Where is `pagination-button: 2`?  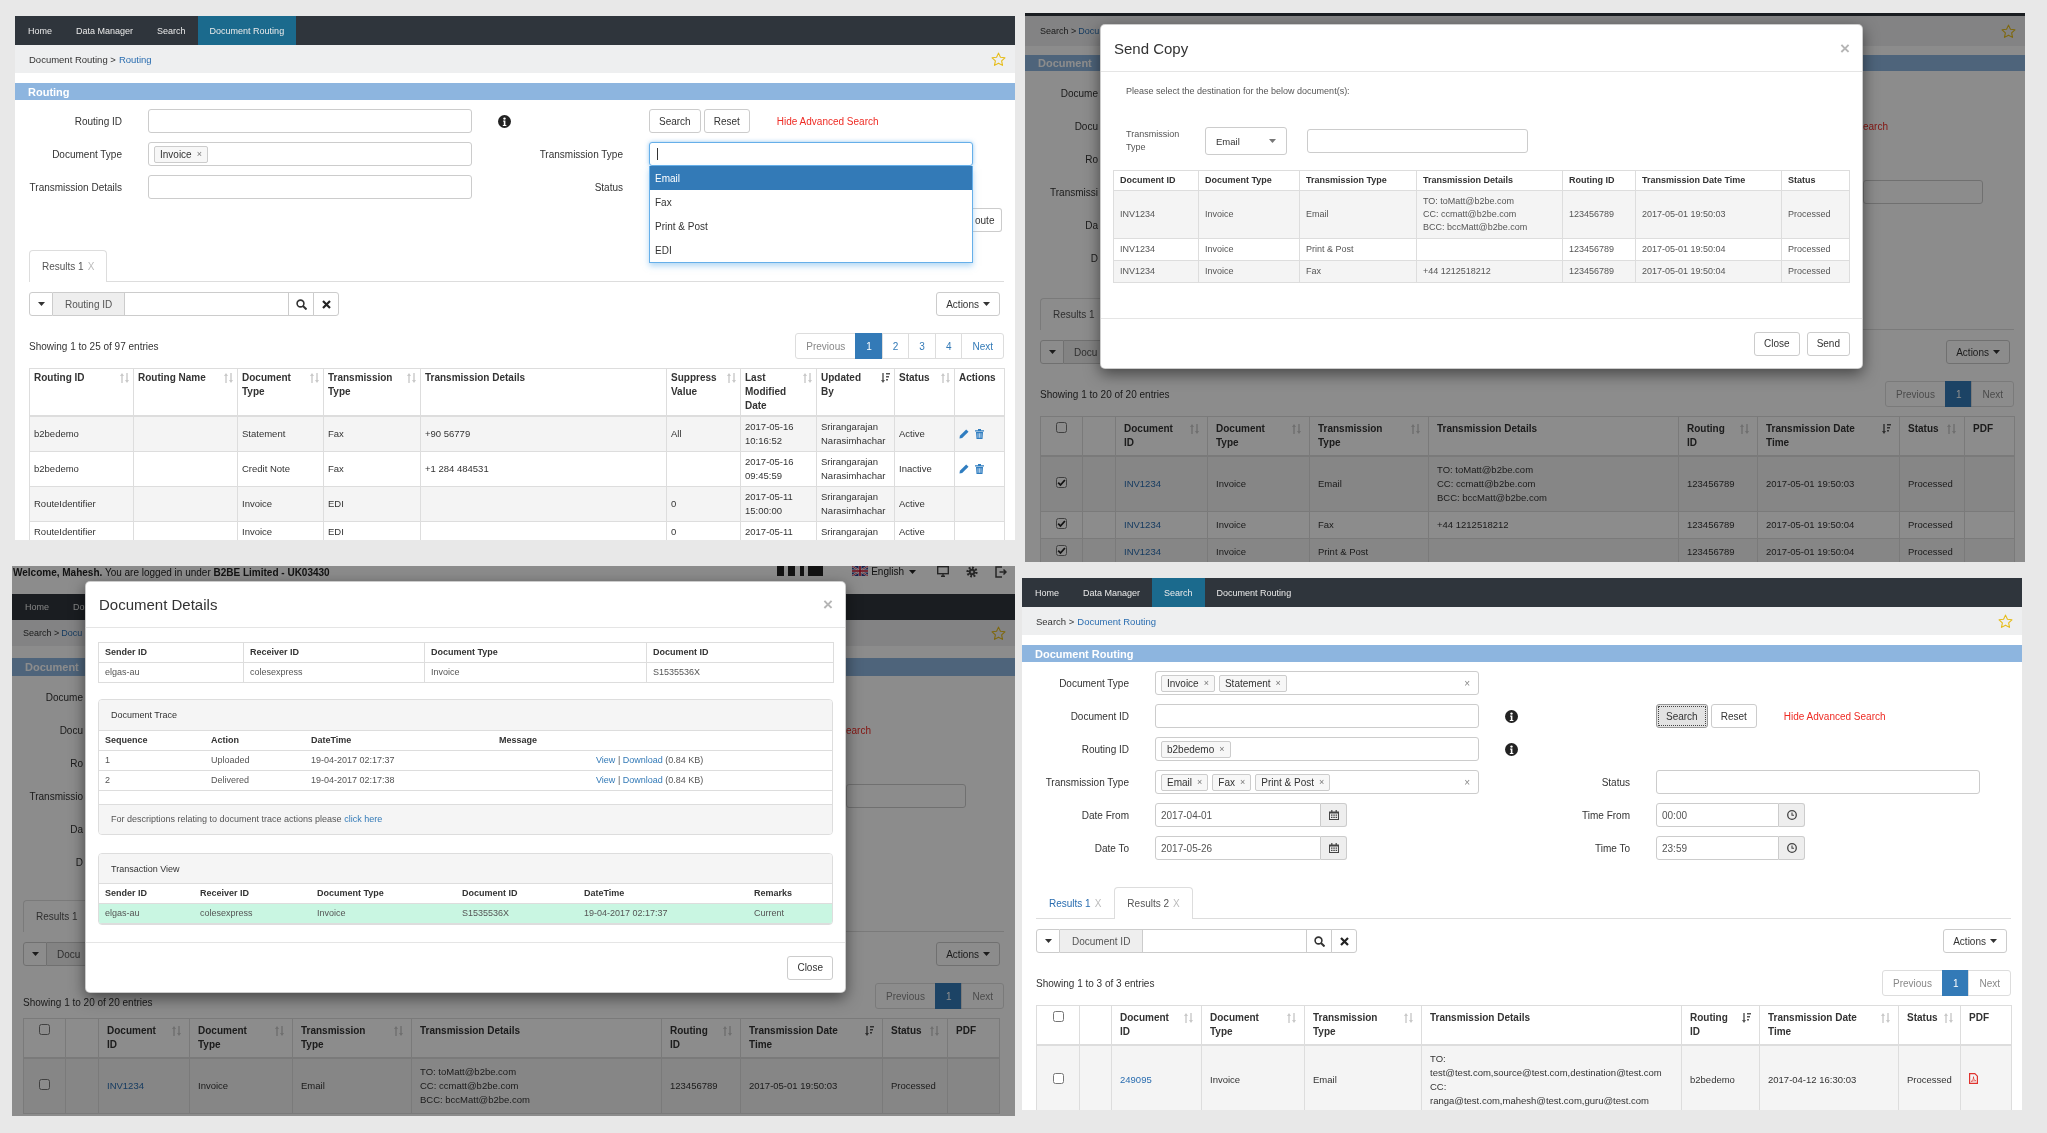 pagination-button: 2 is located at coordinates (895, 346).